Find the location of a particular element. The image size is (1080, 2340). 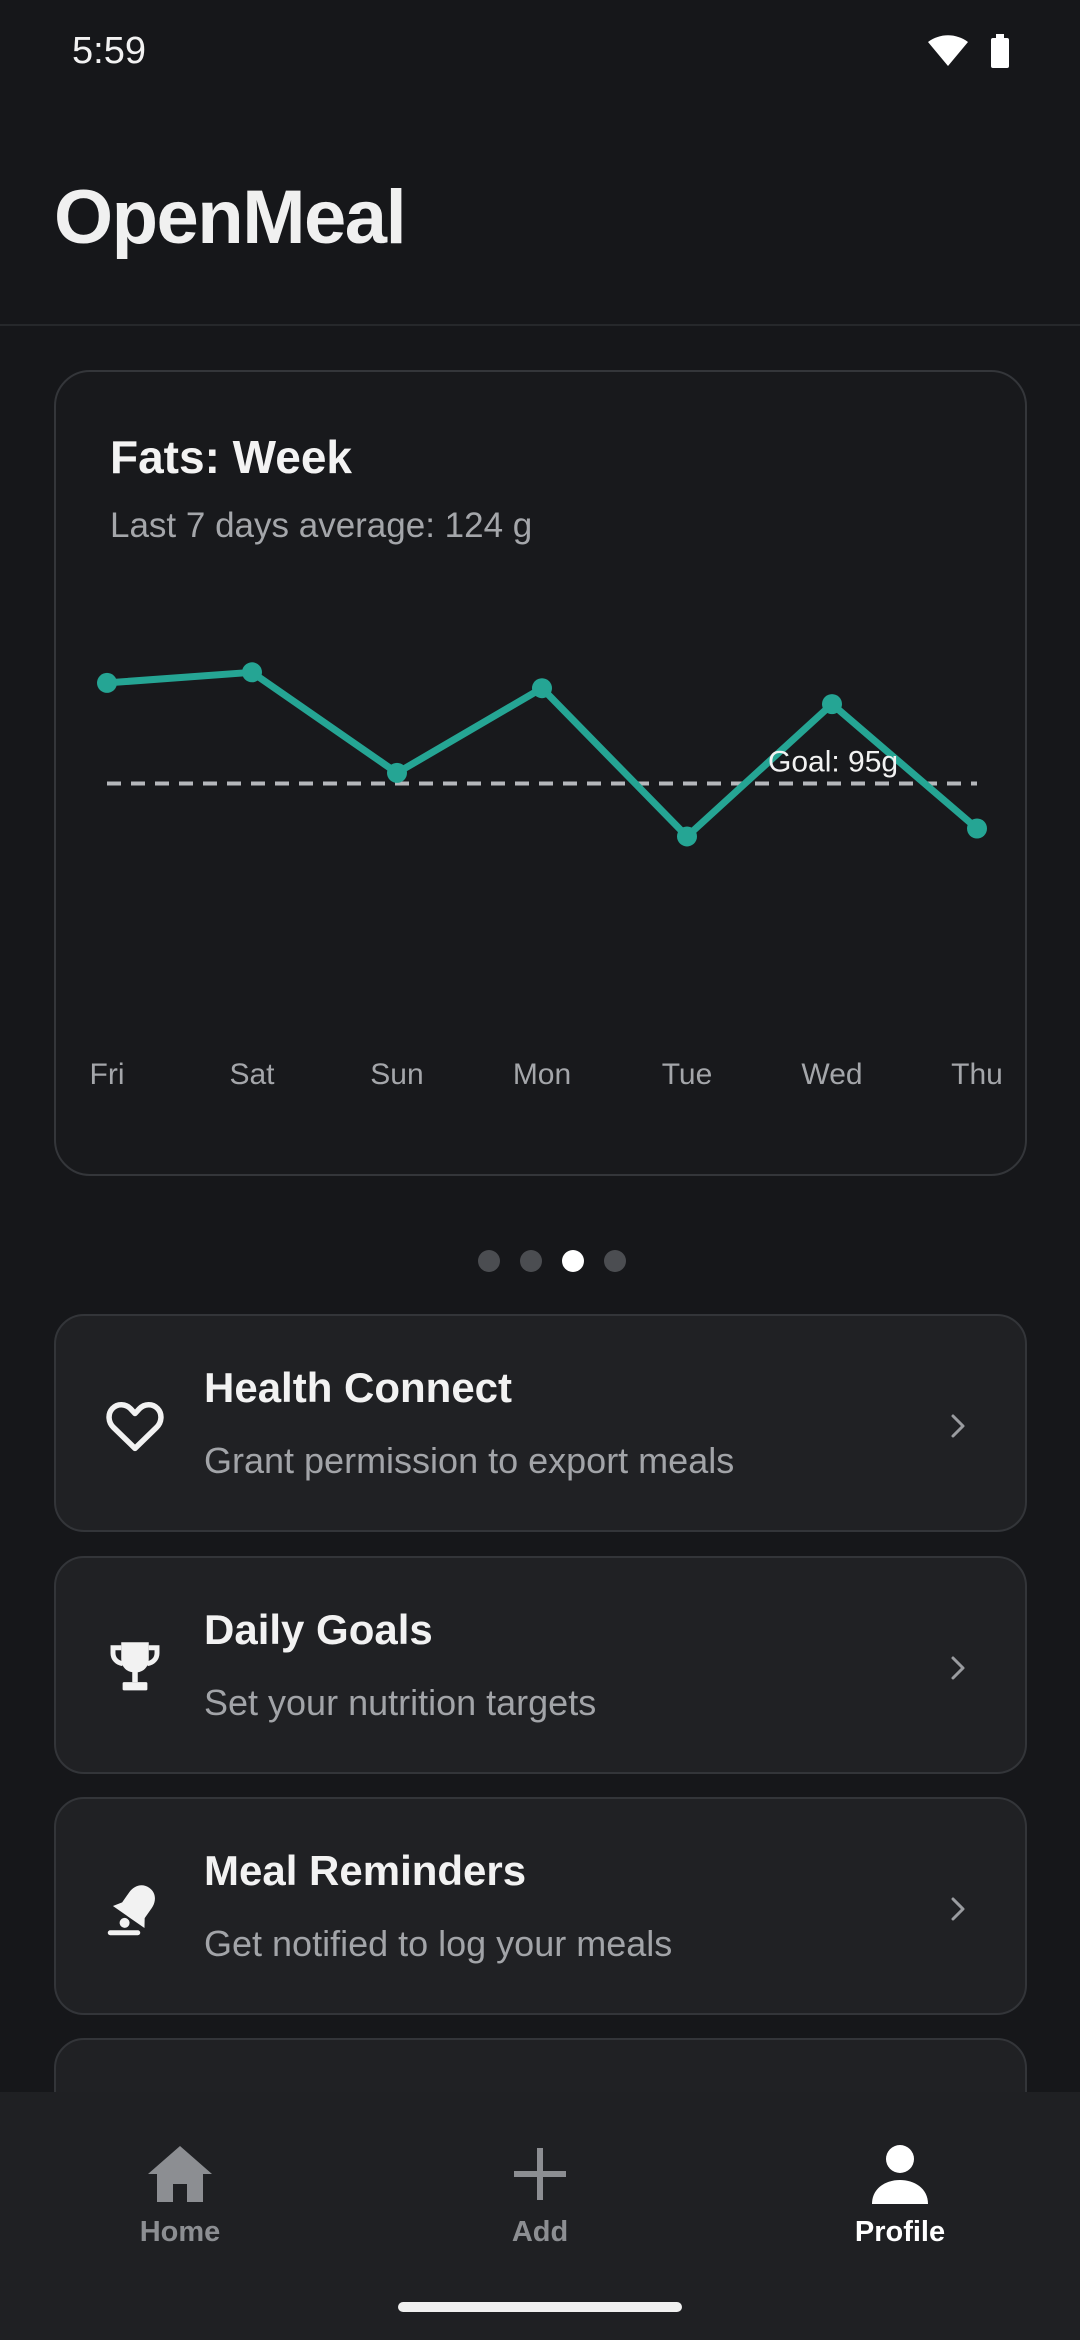

app-header: OpenMeal is located at coordinates (540, 217).